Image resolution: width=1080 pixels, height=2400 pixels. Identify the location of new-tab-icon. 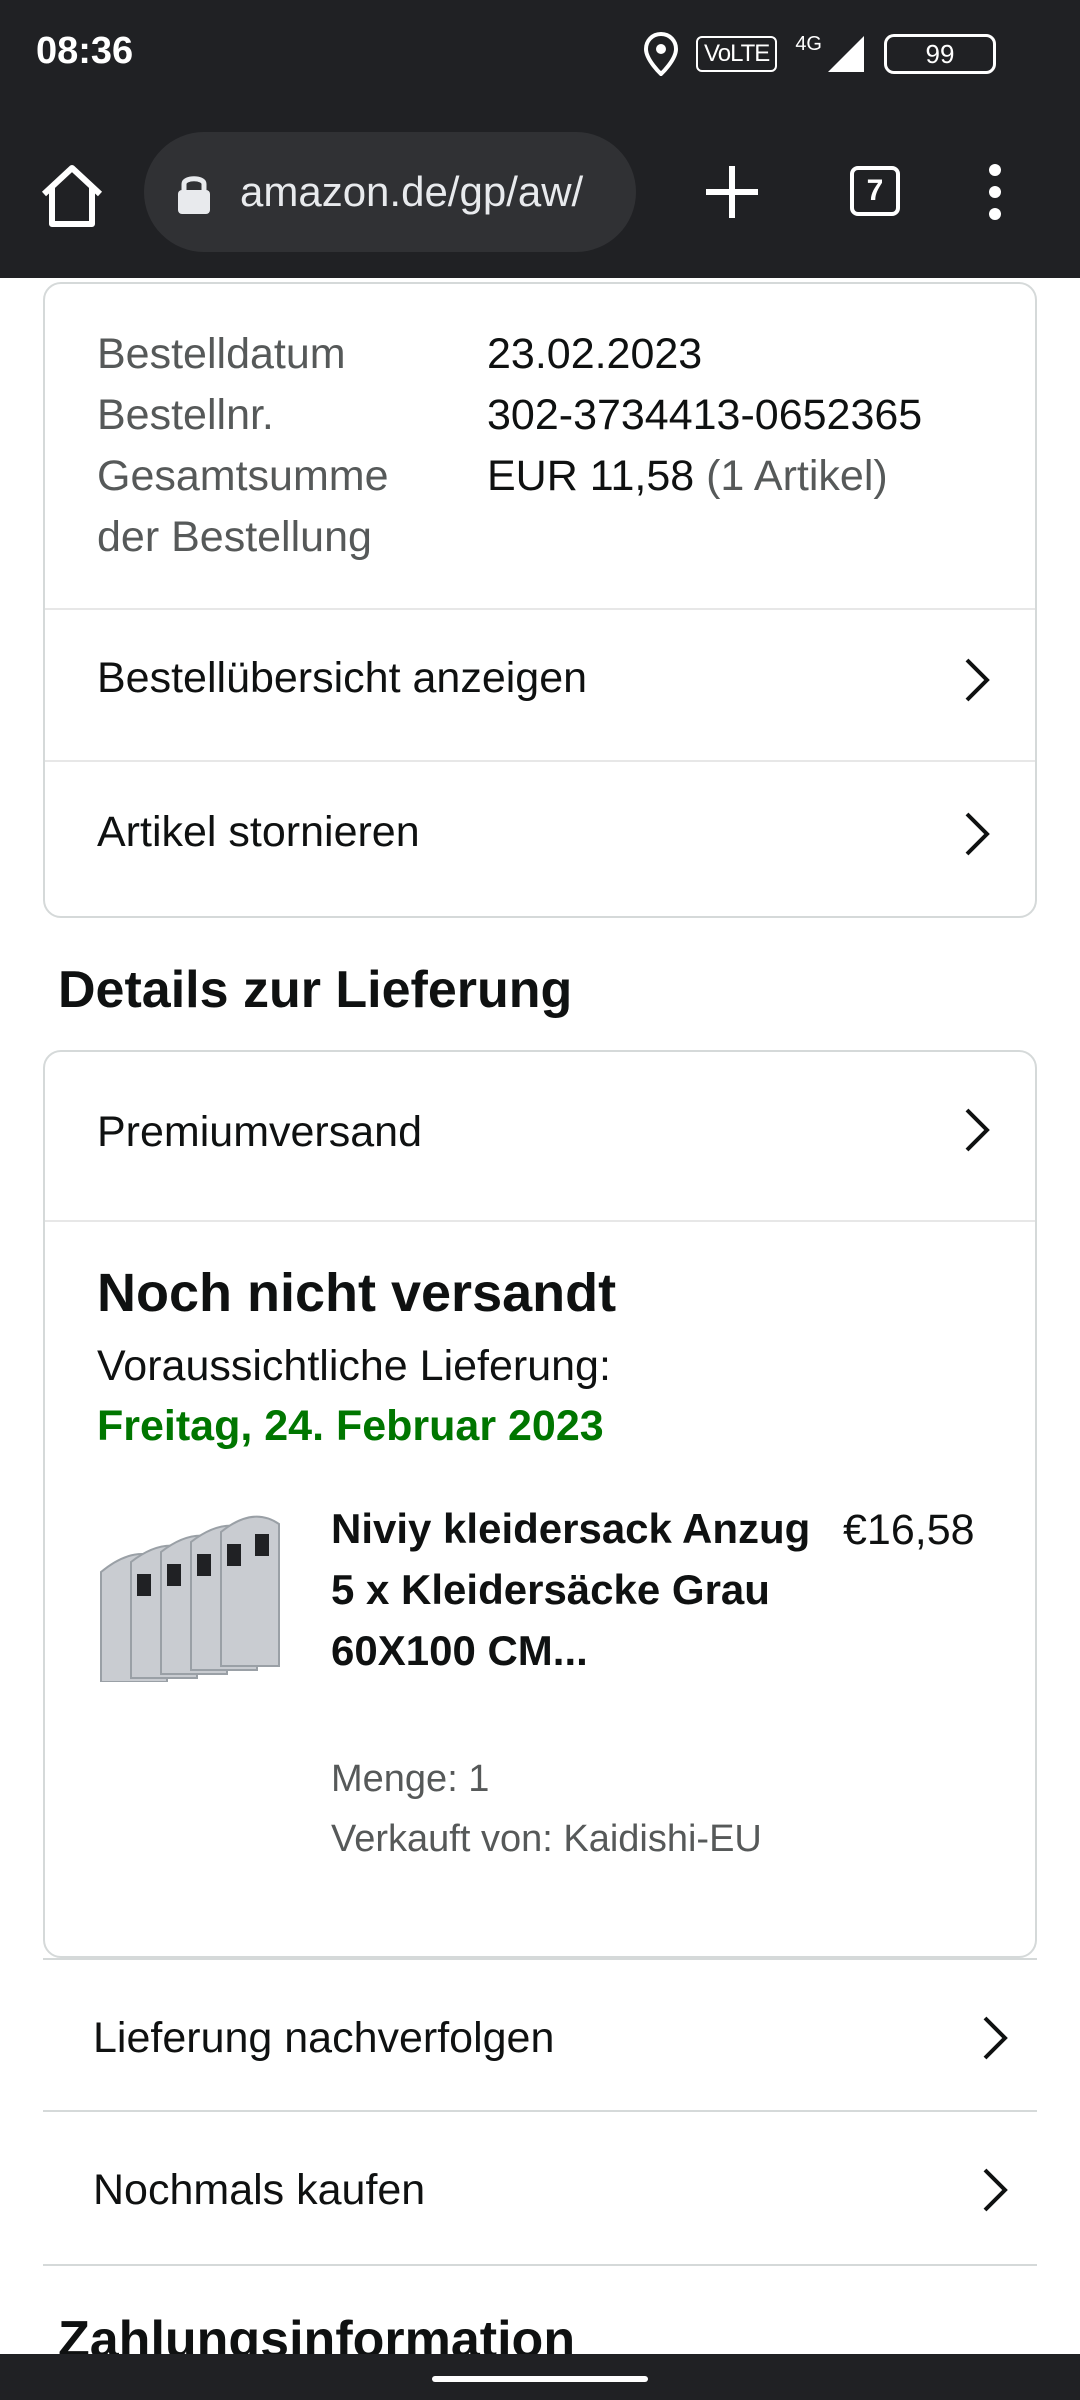
(732, 192).